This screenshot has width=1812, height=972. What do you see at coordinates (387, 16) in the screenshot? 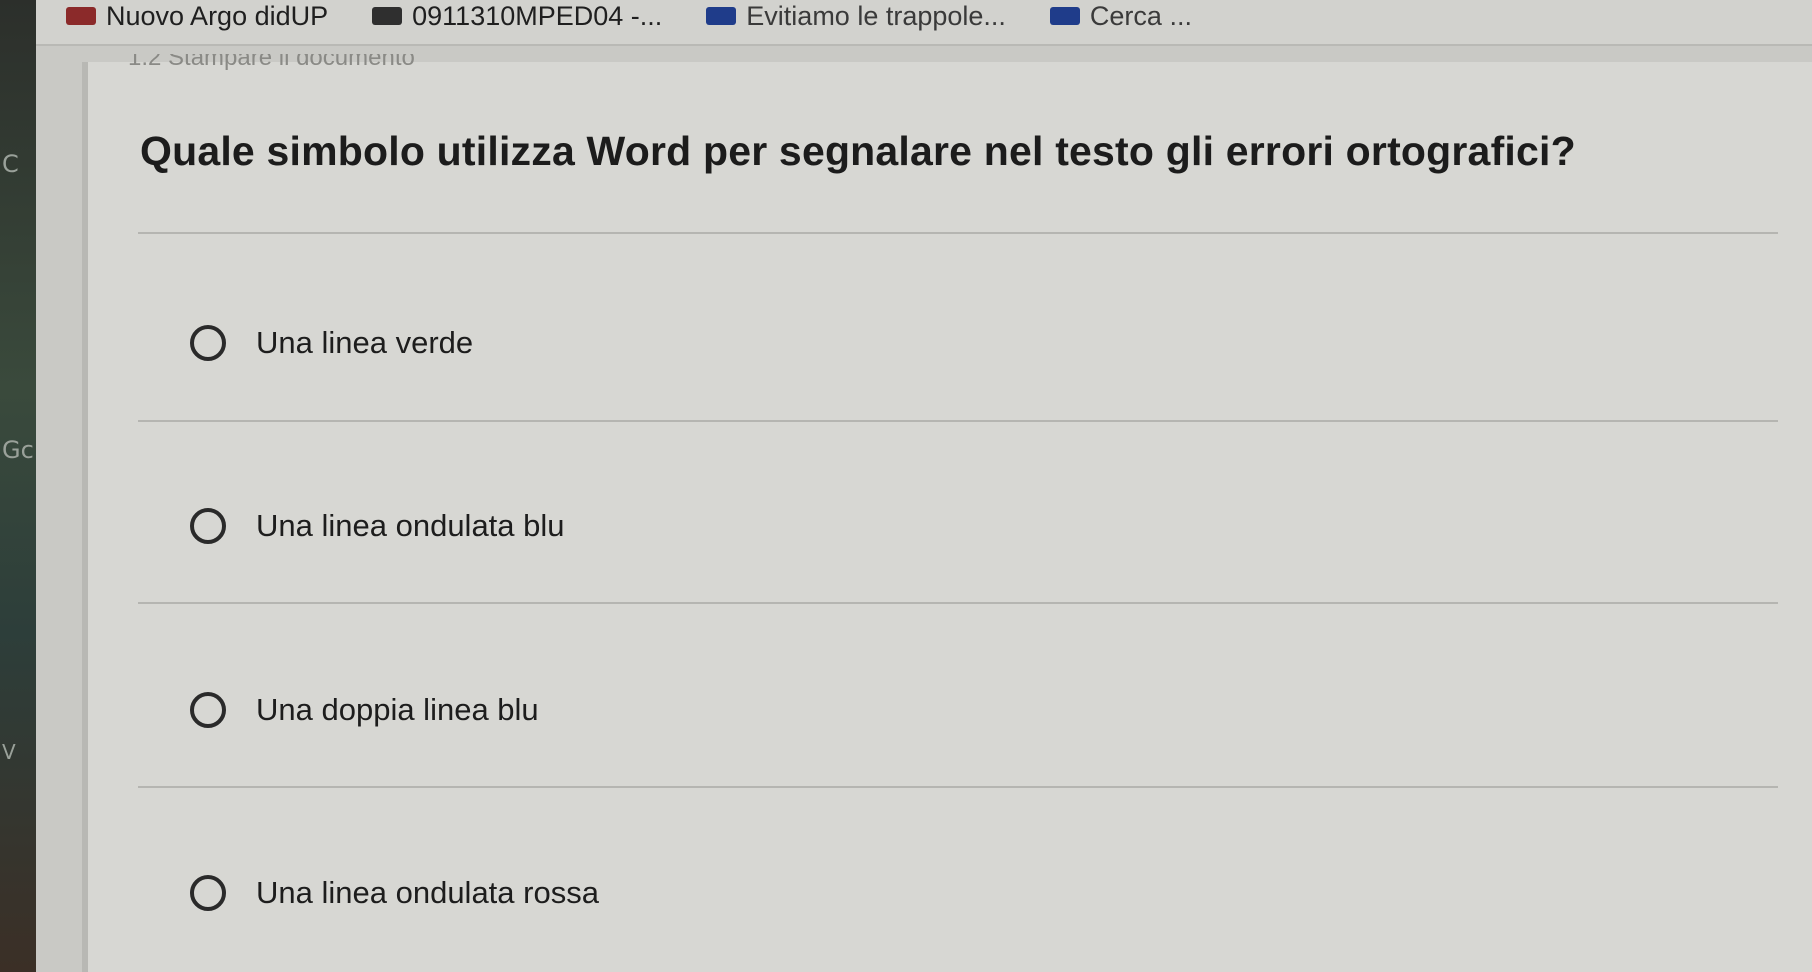
I see `folder-favicon-icon` at bounding box center [387, 16].